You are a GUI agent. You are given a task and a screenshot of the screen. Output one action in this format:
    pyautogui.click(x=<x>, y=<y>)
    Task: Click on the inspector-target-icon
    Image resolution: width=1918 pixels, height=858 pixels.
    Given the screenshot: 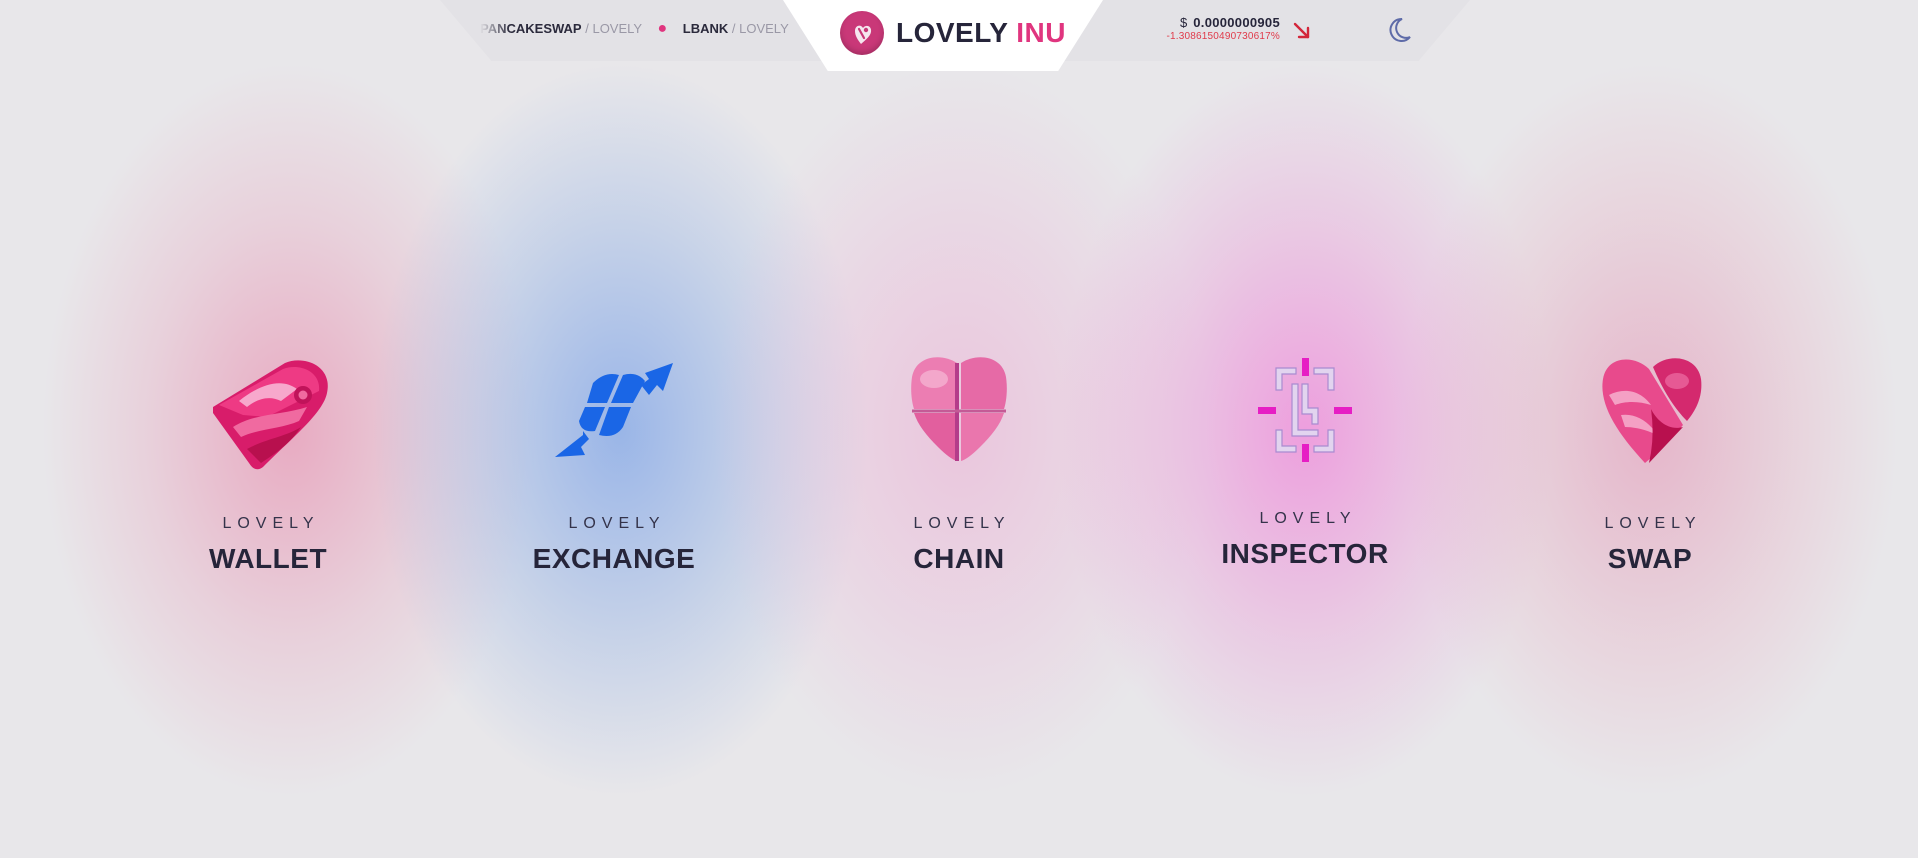 What is the action you would take?
    pyautogui.click(x=1305, y=410)
    